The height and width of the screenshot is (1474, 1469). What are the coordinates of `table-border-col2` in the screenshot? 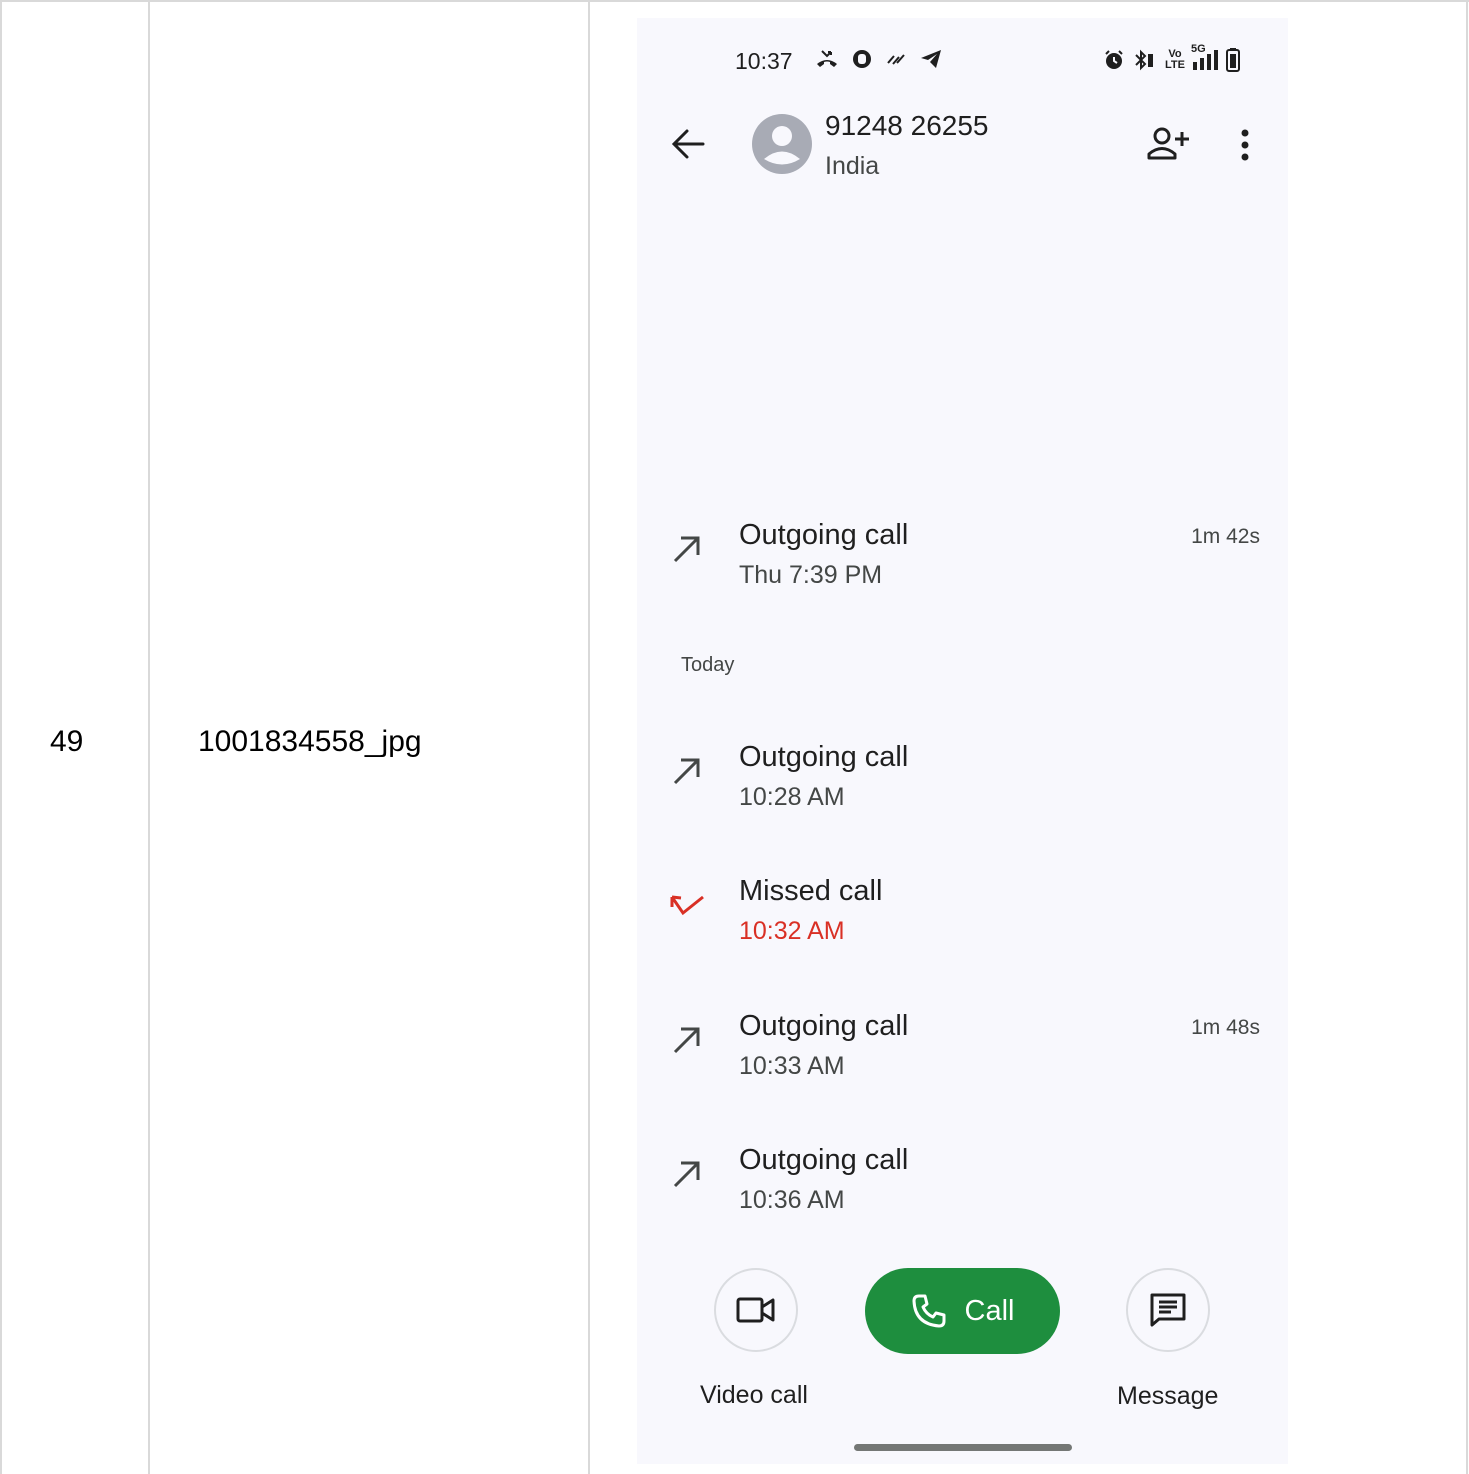 It's located at (589, 737).